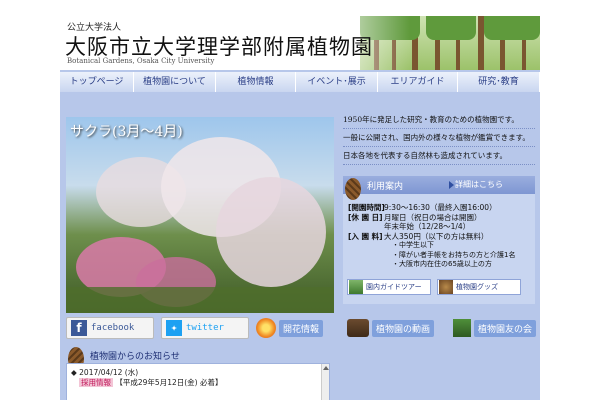 This screenshot has width=600, height=400. Describe the element at coordinates (462, 328) in the screenshot. I see `tree-icon` at that location.